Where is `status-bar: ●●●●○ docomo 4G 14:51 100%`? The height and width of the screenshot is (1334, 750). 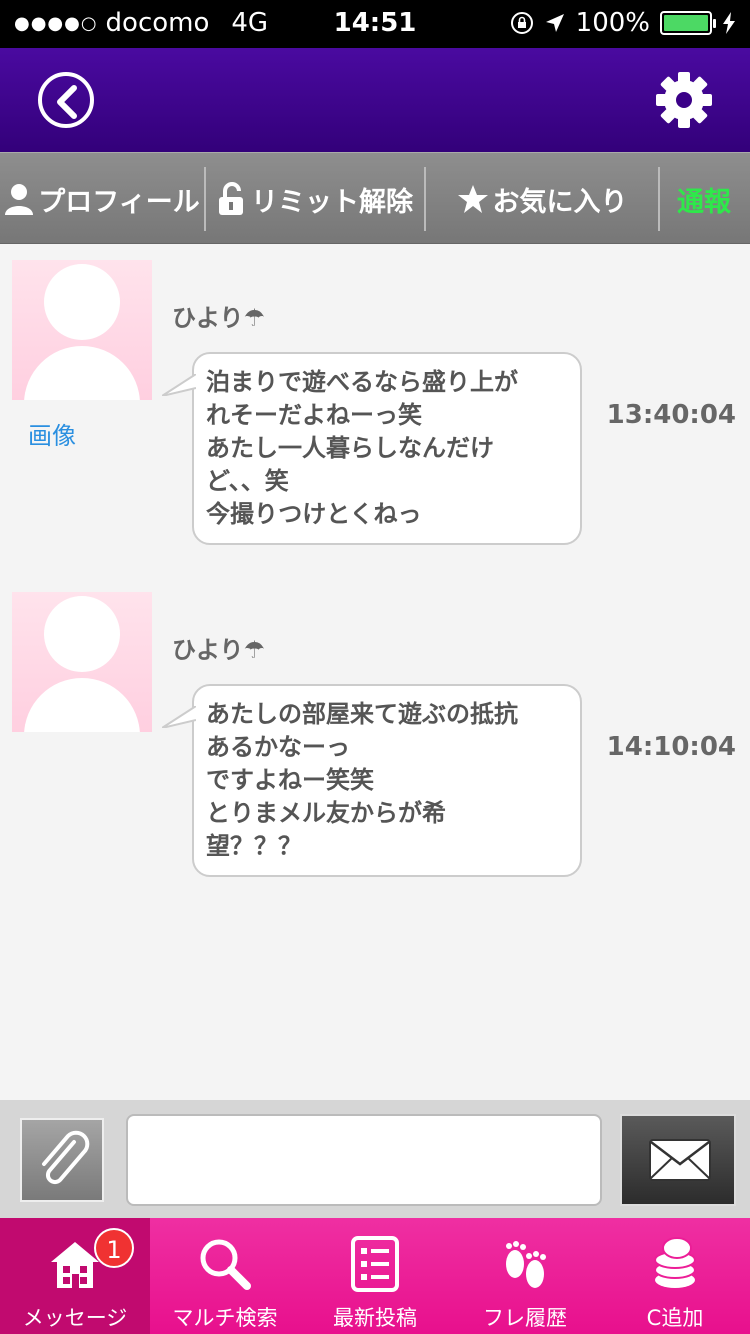 status-bar: ●●●●○ docomo 4G 14:51 100% is located at coordinates (375, 24).